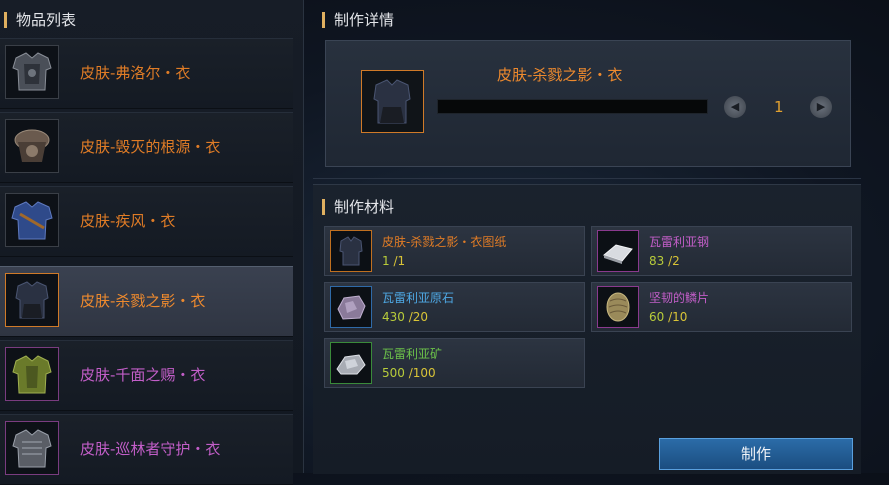 This screenshot has width=889, height=485. I want to click on item-name: 皮肤-疾风・衣, so click(128, 221).